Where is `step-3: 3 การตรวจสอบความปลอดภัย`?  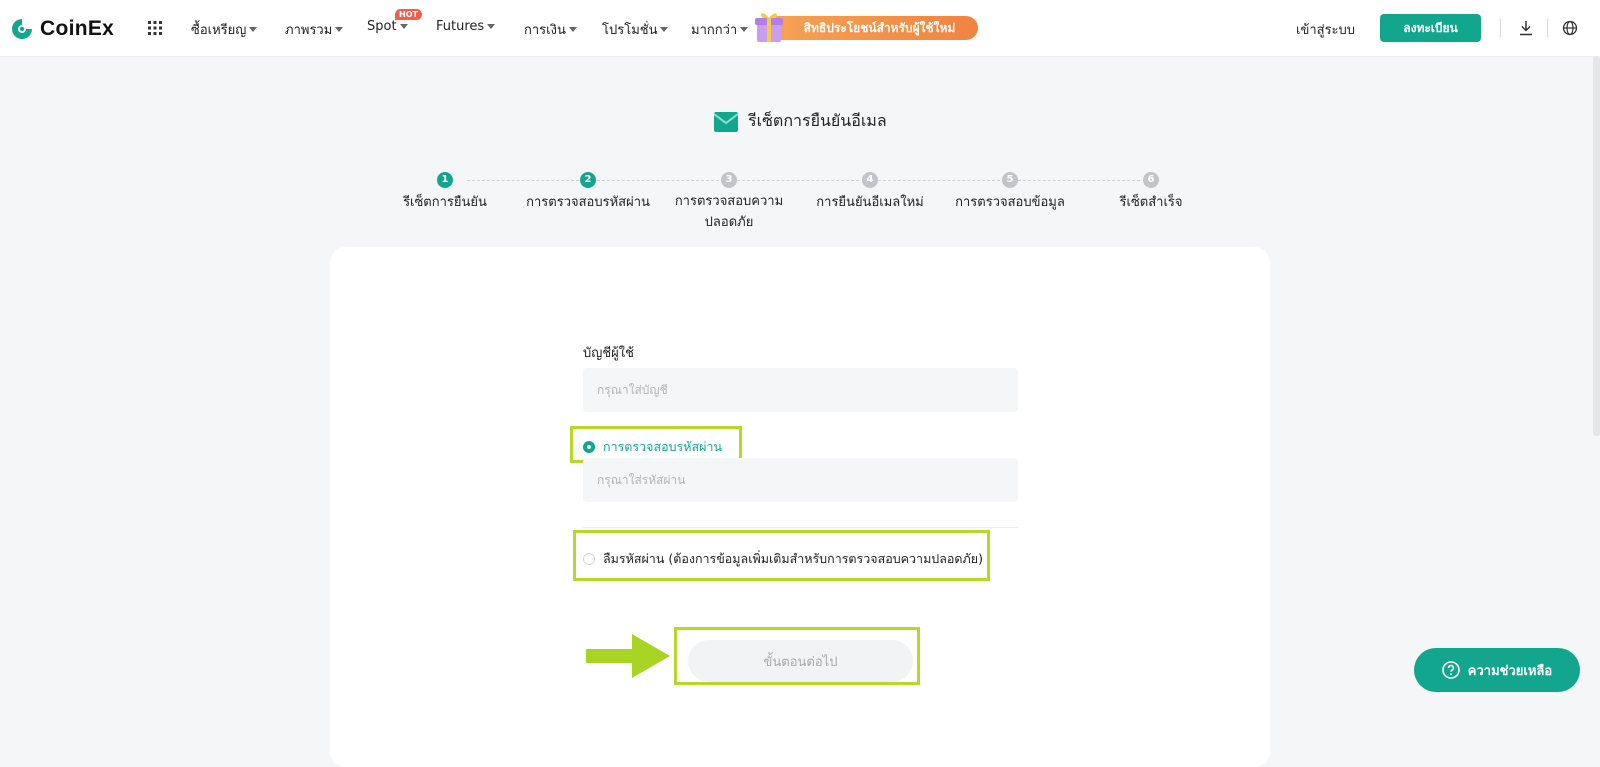
step-3: 3 การตรวจสอบความปลอดภัย is located at coordinates (729, 202).